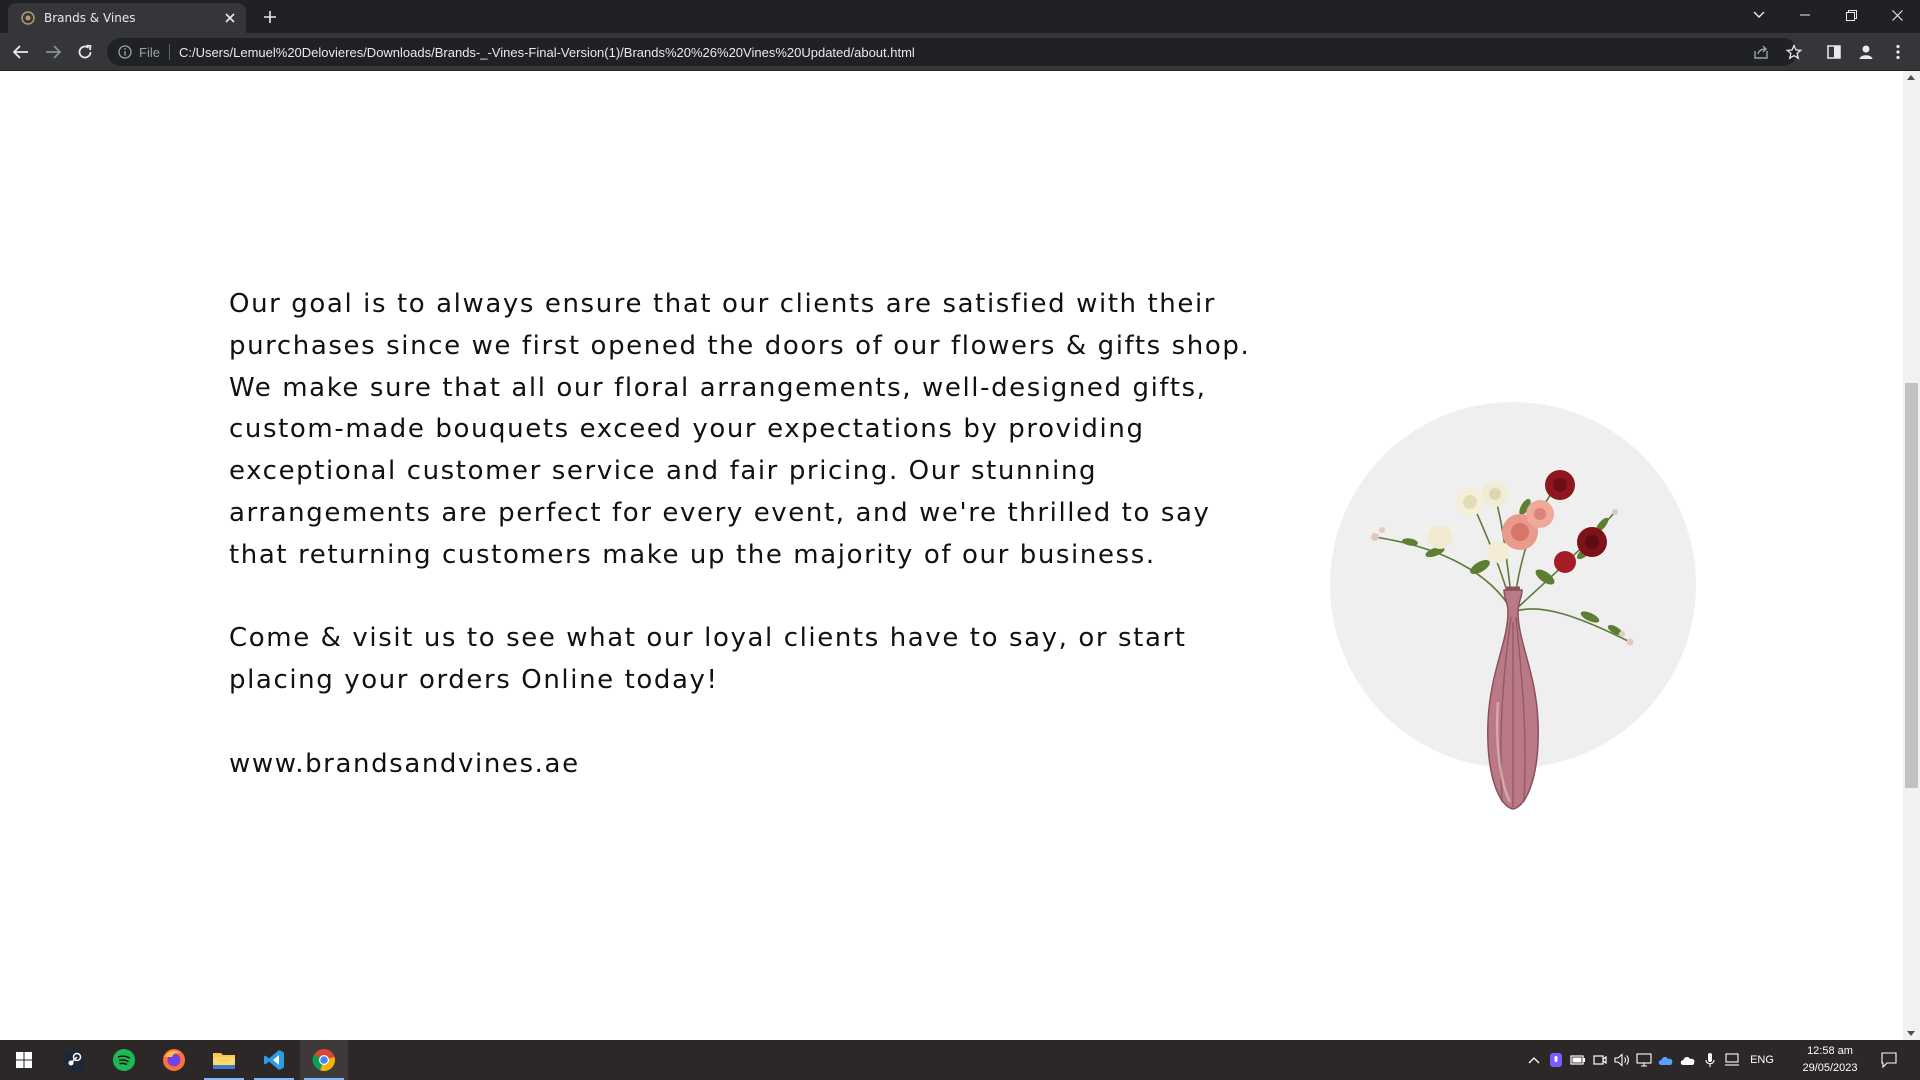  Describe the element at coordinates (1805, 15) in the screenshot. I see `minimize-icon` at that location.